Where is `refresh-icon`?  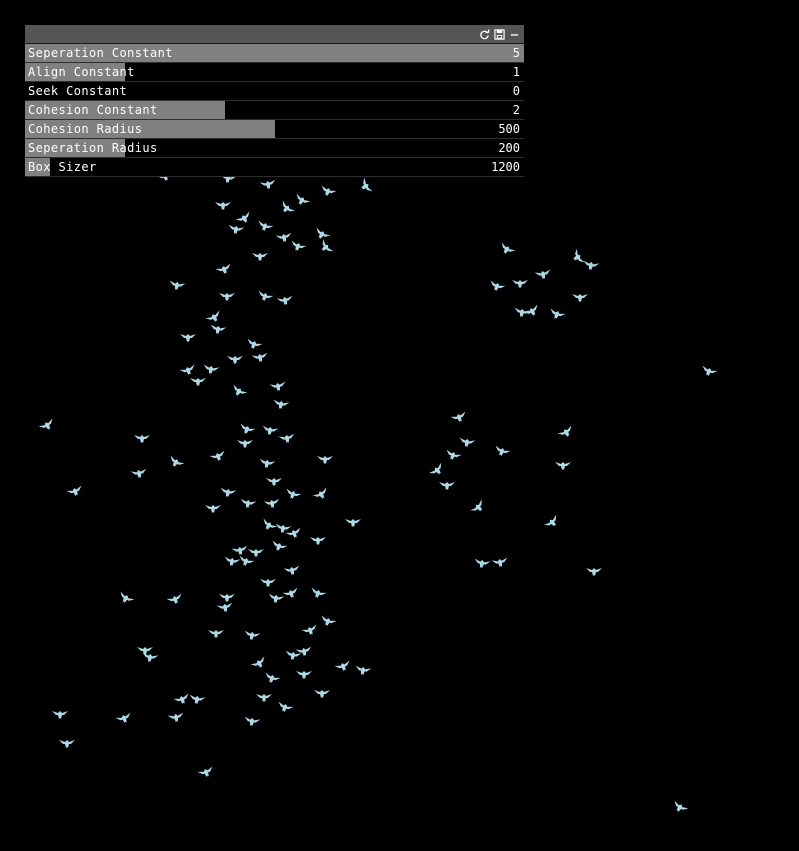 refresh-icon is located at coordinates (484, 34).